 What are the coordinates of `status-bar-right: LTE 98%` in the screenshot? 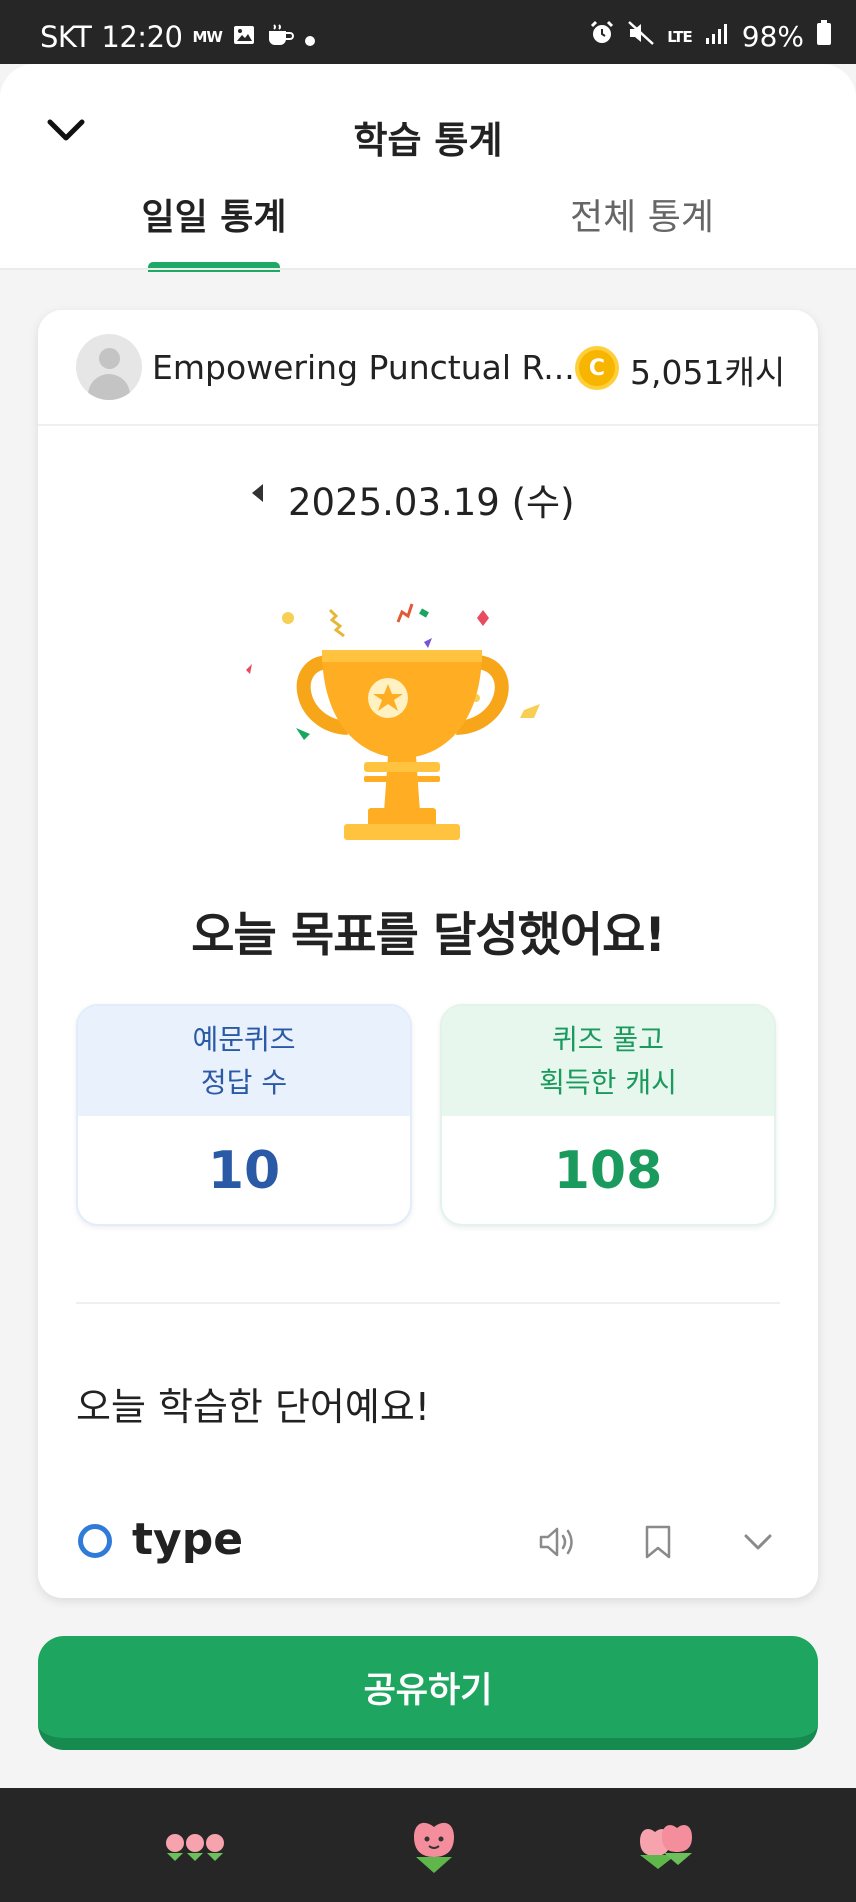 It's located at (710, 36).